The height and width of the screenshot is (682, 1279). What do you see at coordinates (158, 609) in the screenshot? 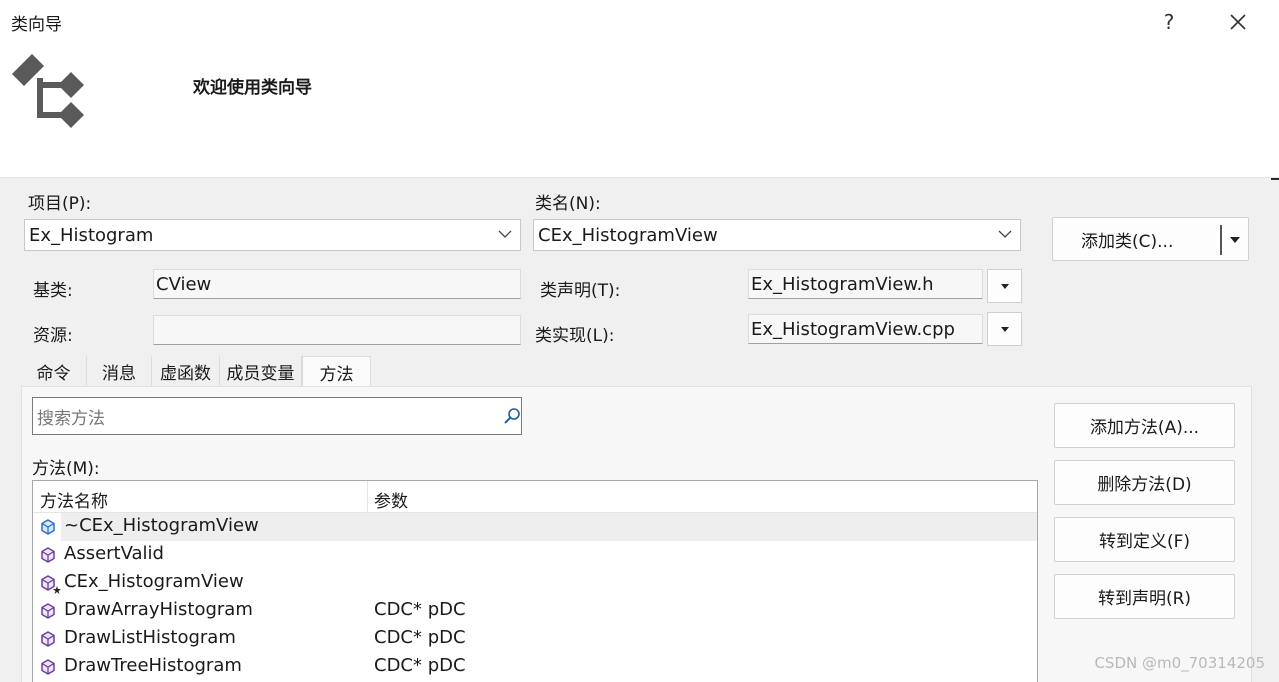
I see `method-name: DrawArrayHistogram` at bounding box center [158, 609].